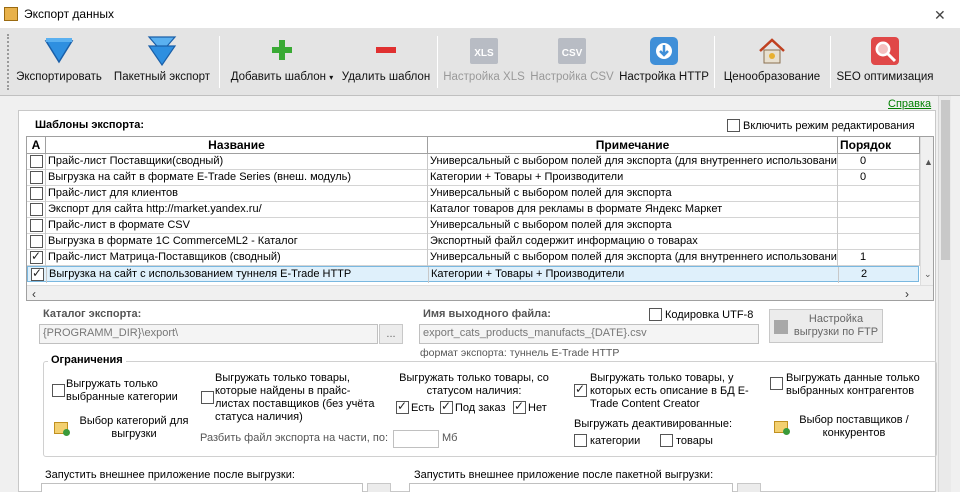 The image size is (960, 492). What do you see at coordinates (484, 60) in the screenshot?
I see `xls-settings-button: XLS Настройка XLS` at bounding box center [484, 60].